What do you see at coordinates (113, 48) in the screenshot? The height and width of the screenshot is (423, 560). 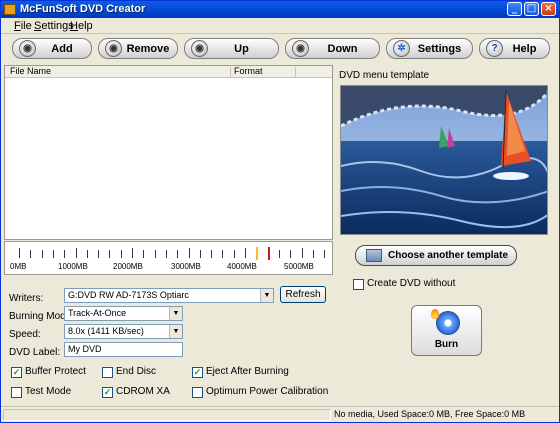 I see `remove-icon: ◉` at bounding box center [113, 48].